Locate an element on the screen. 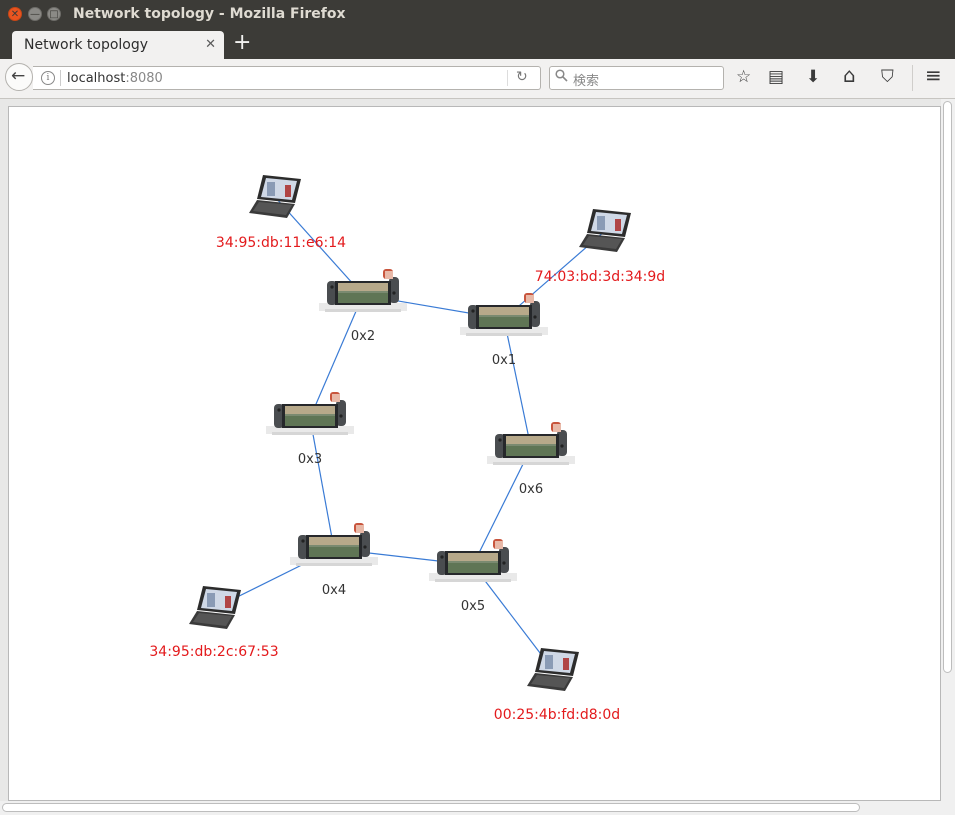 The height and width of the screenshot is (815, 955). back-arrow-icon: ← is located at coordinates (18, 76).